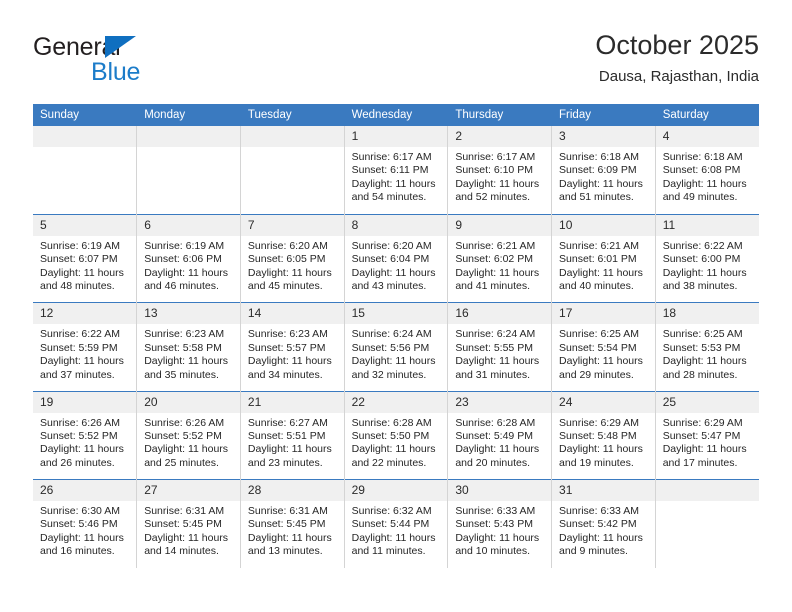 The image size is (792, 612). What do you see at coordinates (707, 314) in the screenshot?
I see `day-number: 18` at bounding box center [707, 314].